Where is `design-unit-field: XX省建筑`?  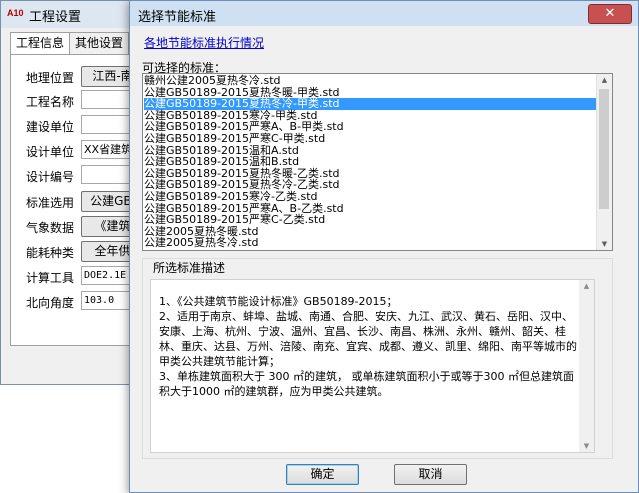
design-unit-field: XX省建筑 is located at coordinates (107, 149).